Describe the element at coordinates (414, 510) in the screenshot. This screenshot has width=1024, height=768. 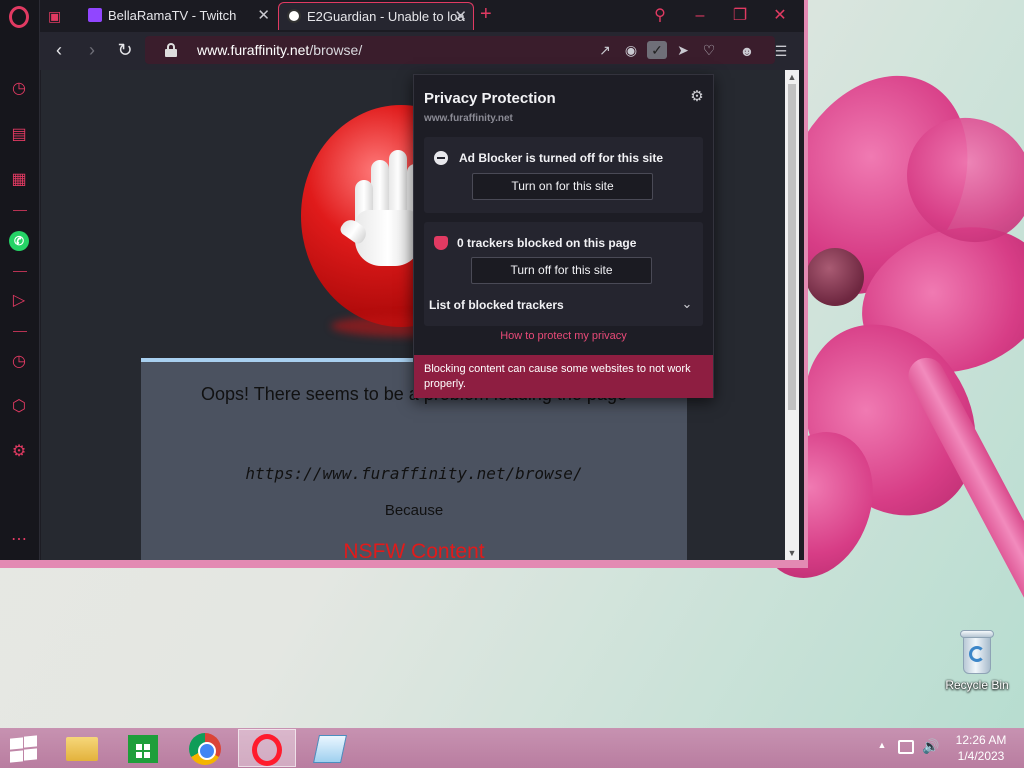
I see `because-label: Because` at that location.